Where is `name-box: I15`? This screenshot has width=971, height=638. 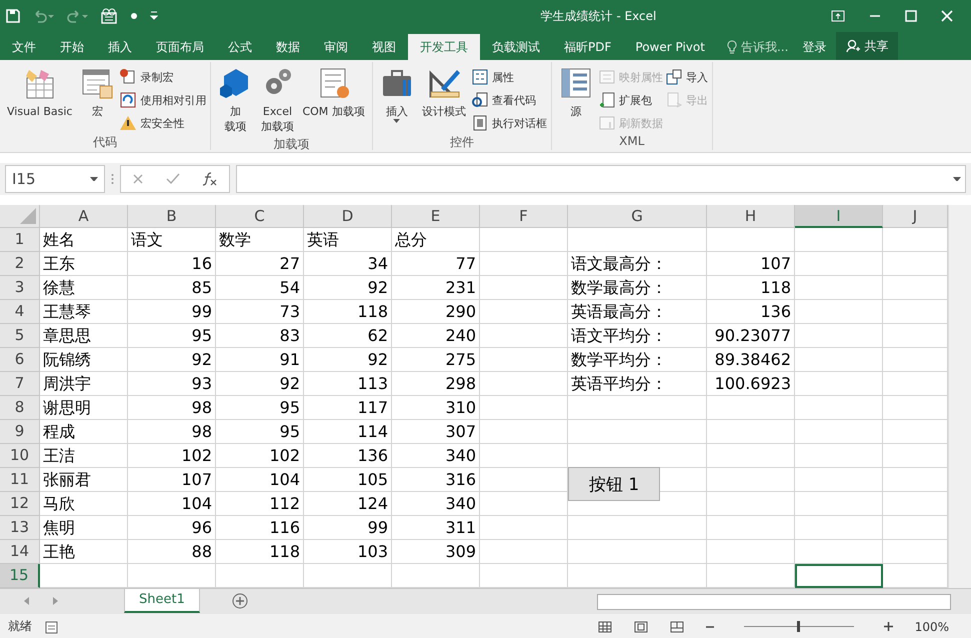
name-box: I15 is located at coordinates (55, 179).